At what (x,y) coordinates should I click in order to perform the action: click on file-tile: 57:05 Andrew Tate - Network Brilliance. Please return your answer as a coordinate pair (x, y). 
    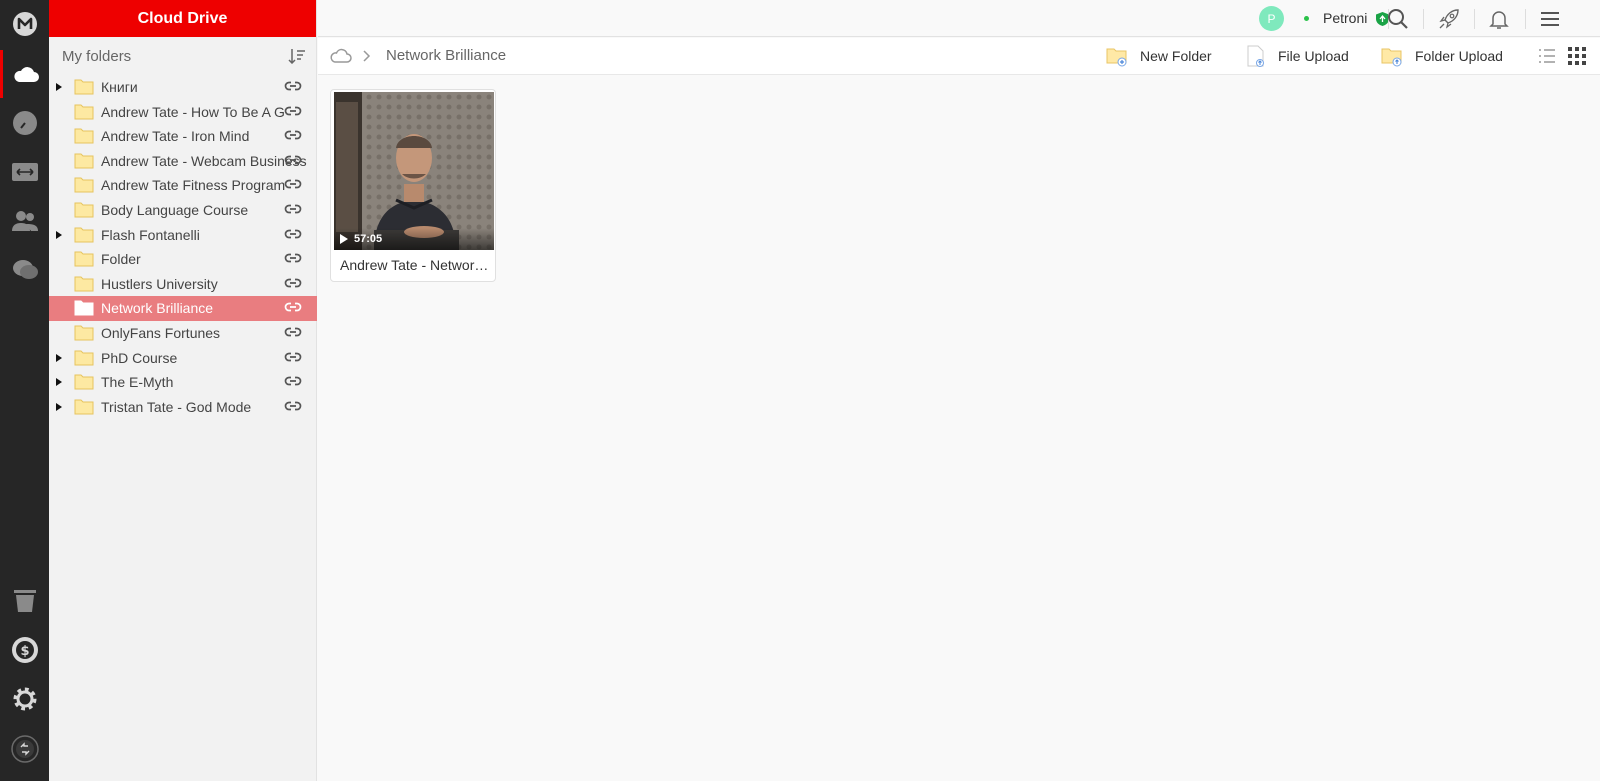
    Looking at the image, I should click on (413, 185).